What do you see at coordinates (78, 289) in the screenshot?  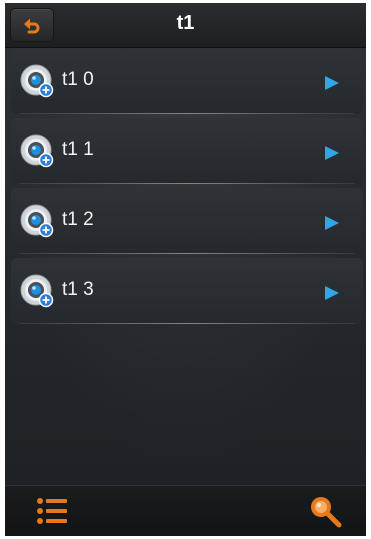 I see `device-label: t1 3` at bounding box center [78, 289].